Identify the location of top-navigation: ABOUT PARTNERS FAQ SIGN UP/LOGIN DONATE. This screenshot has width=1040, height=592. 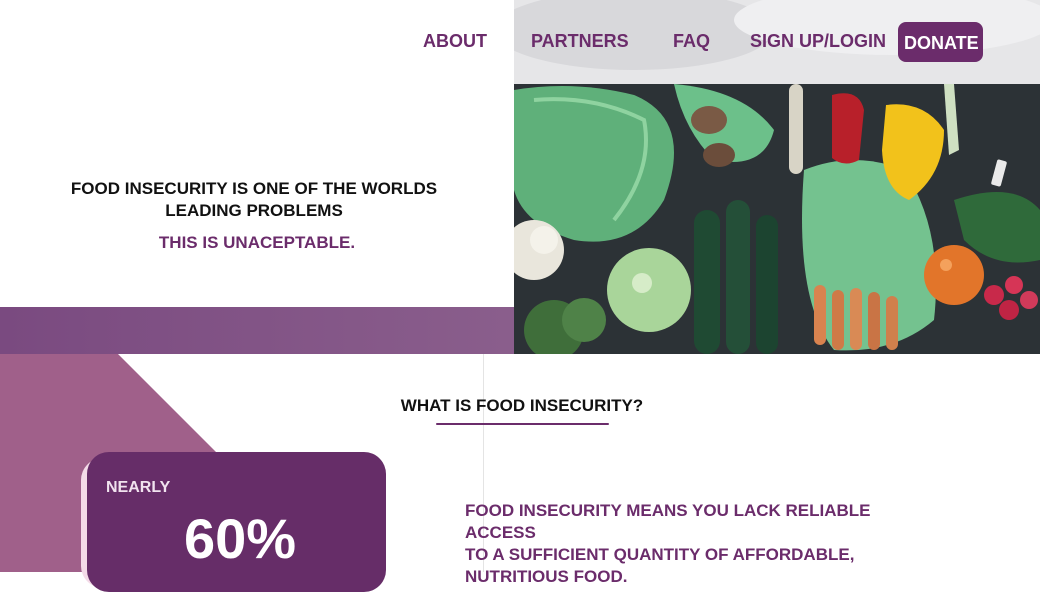
(520, 42).